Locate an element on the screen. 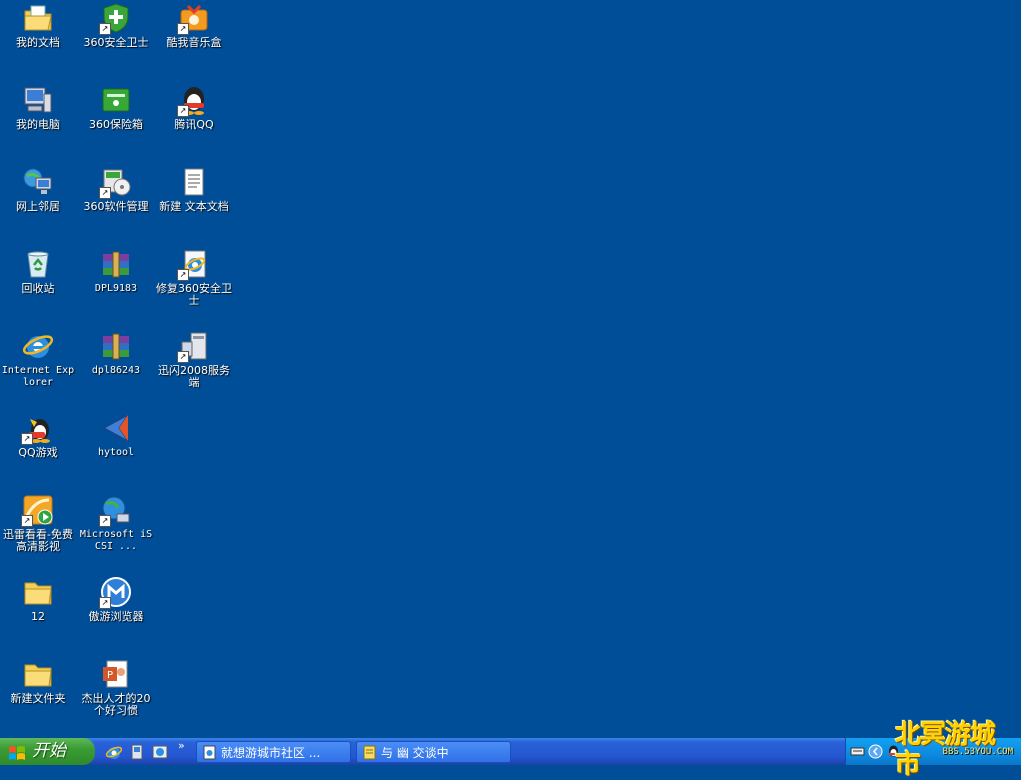  icon-label: QQ游戏 is located at coordinates (38, 452).